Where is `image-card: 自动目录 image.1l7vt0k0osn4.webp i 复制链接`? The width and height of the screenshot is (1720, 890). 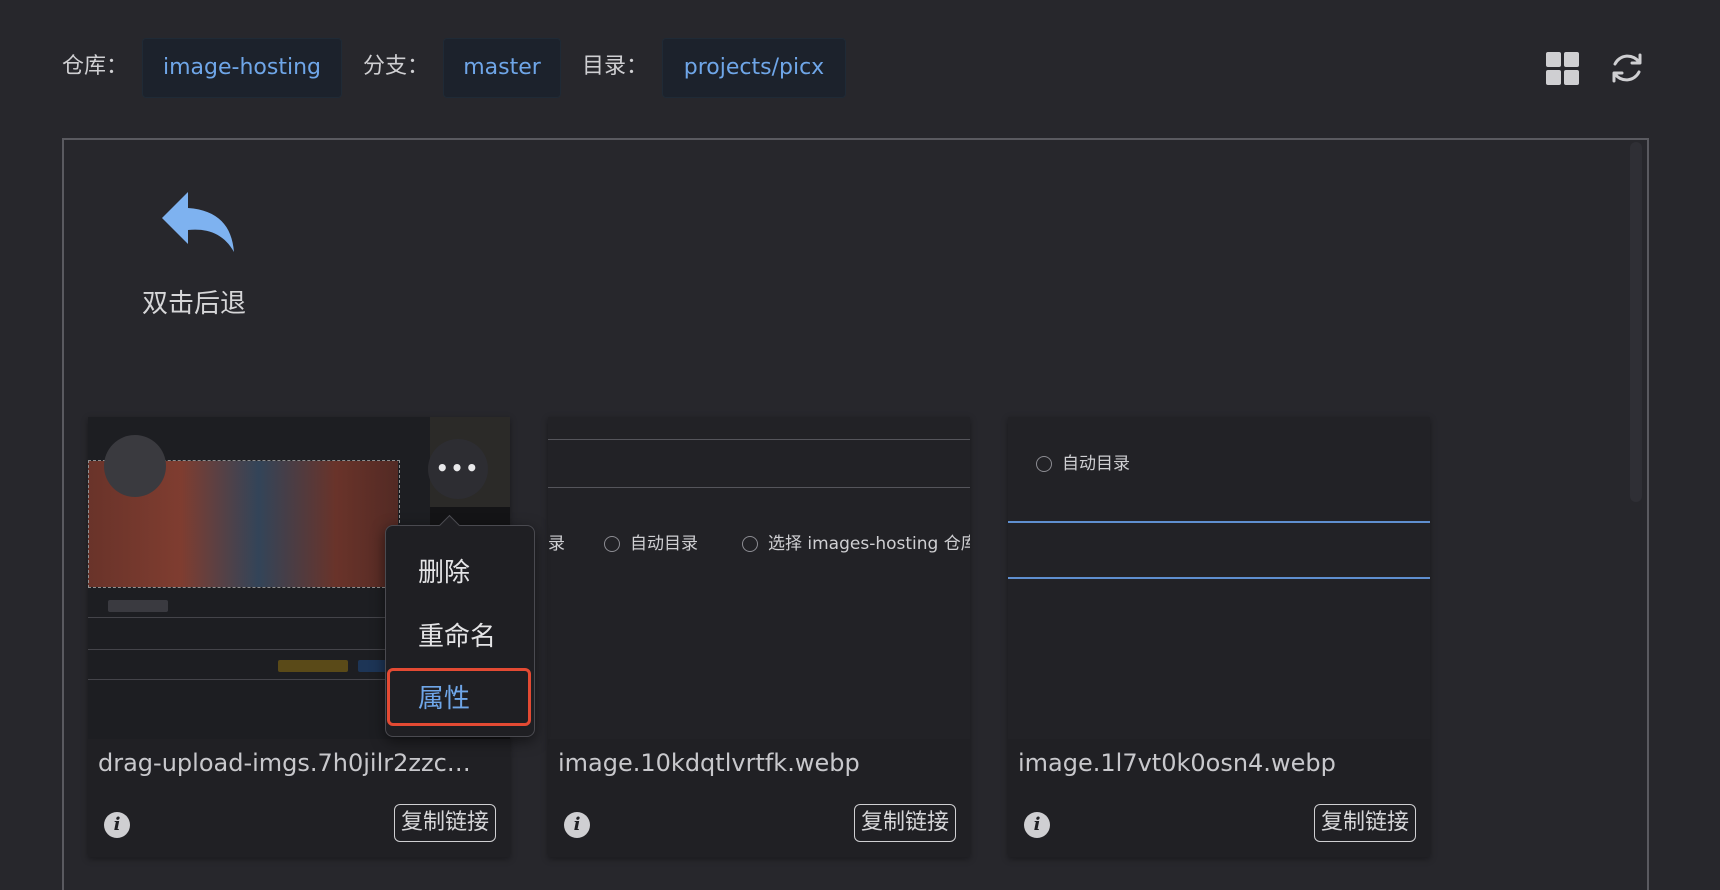 image-card: 自动目录 image.1l7vt0k0osn4.webp i 复制链接 is located at coordinates (1219, 637).